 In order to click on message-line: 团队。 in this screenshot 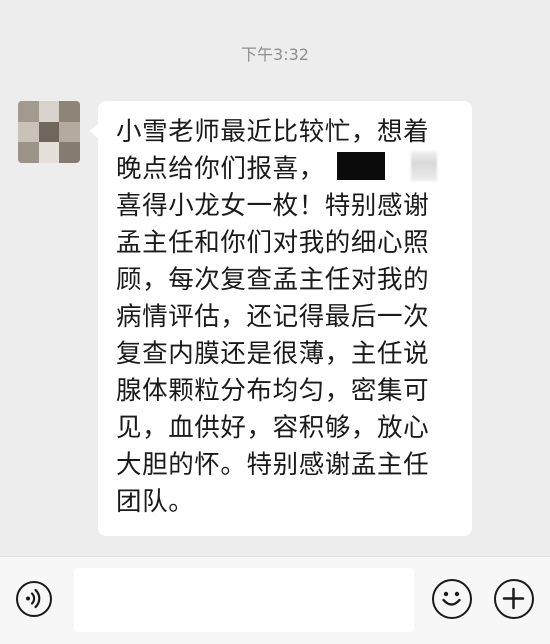, I will do `click(155, 502)`.